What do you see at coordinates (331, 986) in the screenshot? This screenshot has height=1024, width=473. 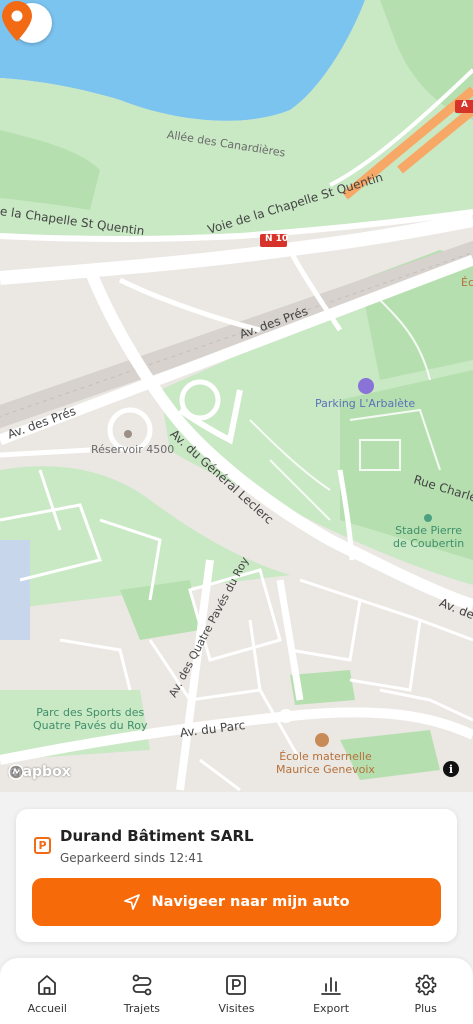 I see `bar-chart-icon` at bounding box center [331, 986].